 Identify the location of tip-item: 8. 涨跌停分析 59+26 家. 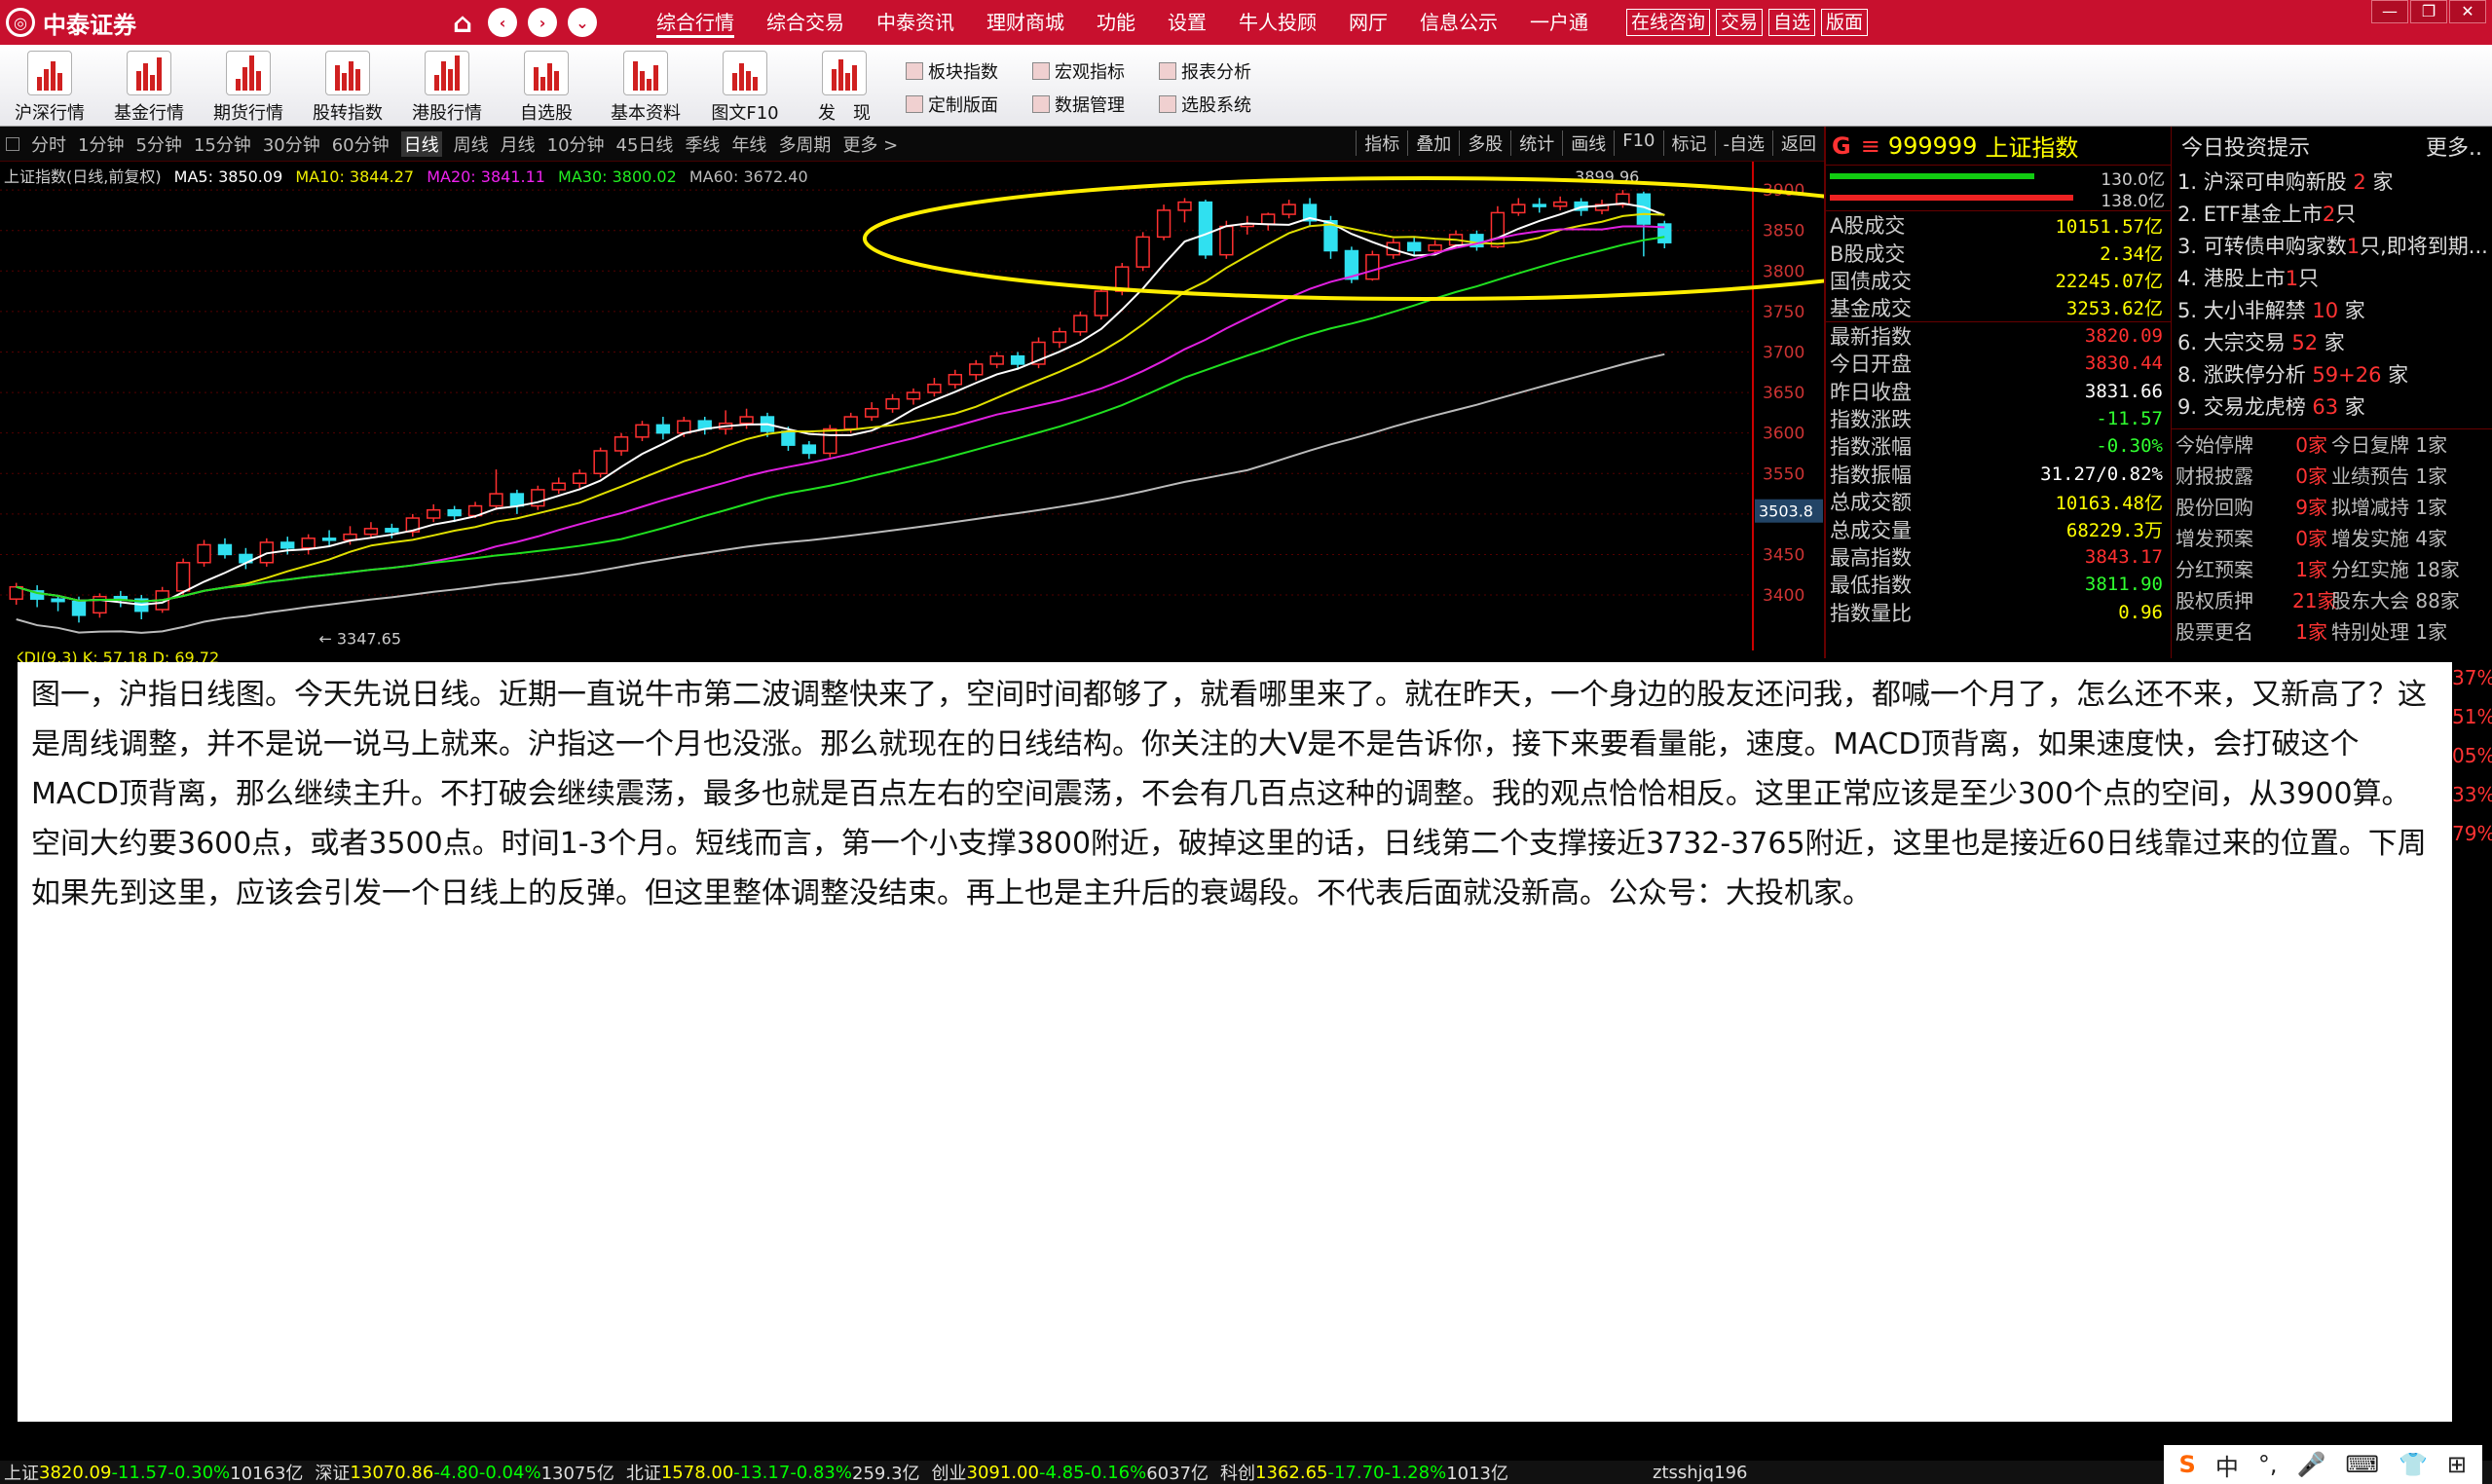
(2332, 374).